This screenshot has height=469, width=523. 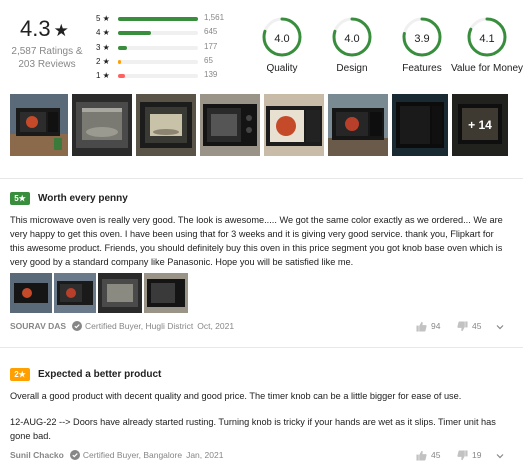 I want to click on rating-bar-label: 1 ★, so click(x=103, y=76).